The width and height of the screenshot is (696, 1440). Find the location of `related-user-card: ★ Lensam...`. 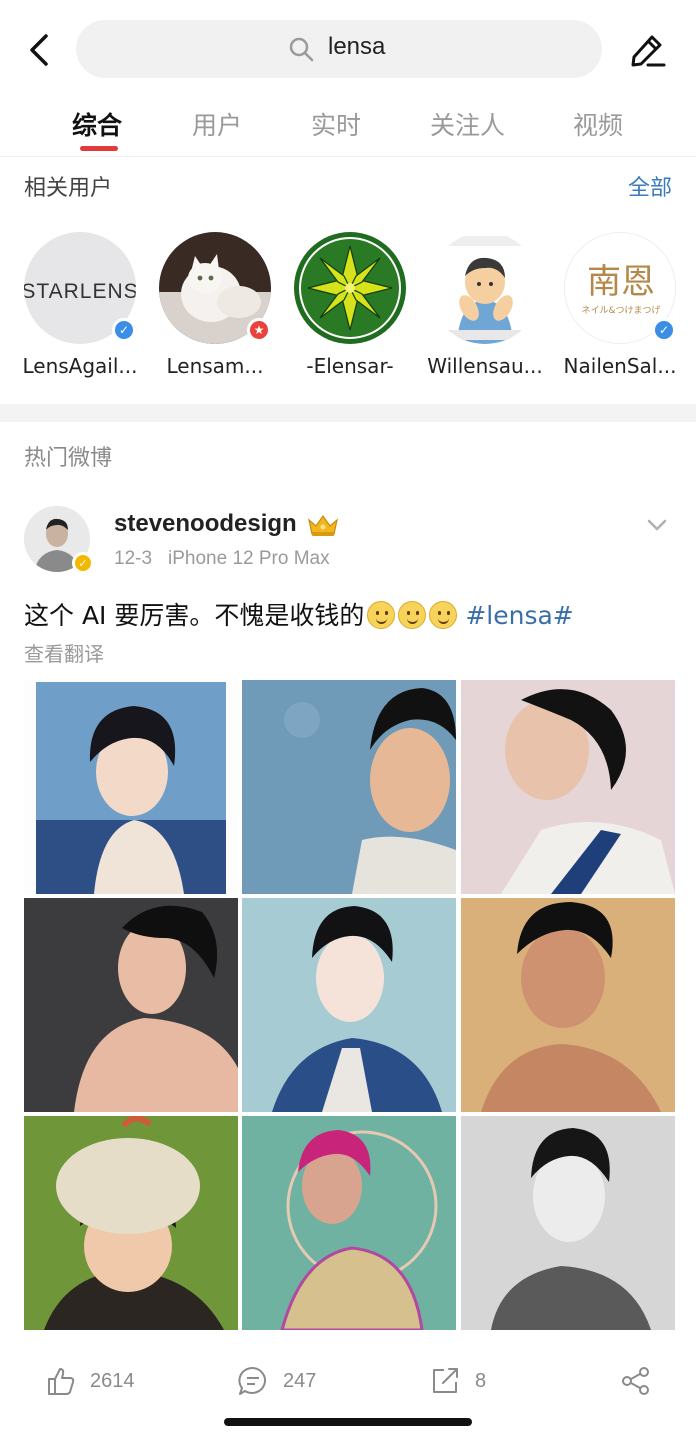

related-user-card: ★ Lensam... is located at coordinates (215, 312).